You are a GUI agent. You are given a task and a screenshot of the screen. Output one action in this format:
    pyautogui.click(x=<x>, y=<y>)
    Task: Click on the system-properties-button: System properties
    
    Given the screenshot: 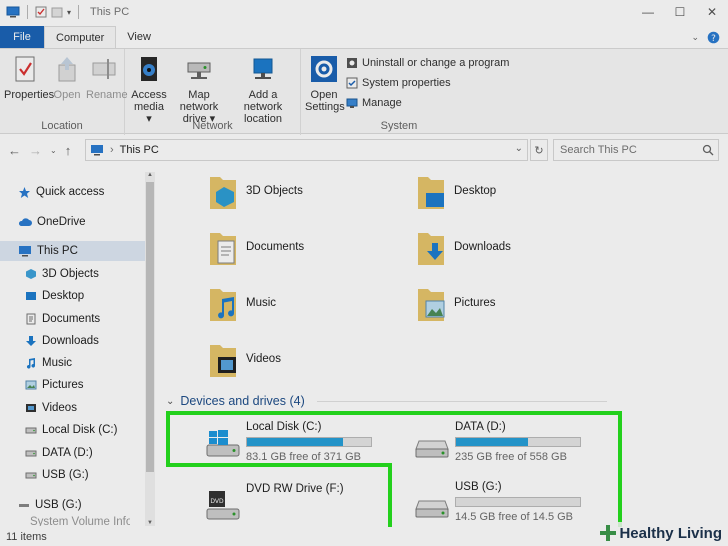 What is the action you would take?
    pyautogui.click(x=398, y=83)
    